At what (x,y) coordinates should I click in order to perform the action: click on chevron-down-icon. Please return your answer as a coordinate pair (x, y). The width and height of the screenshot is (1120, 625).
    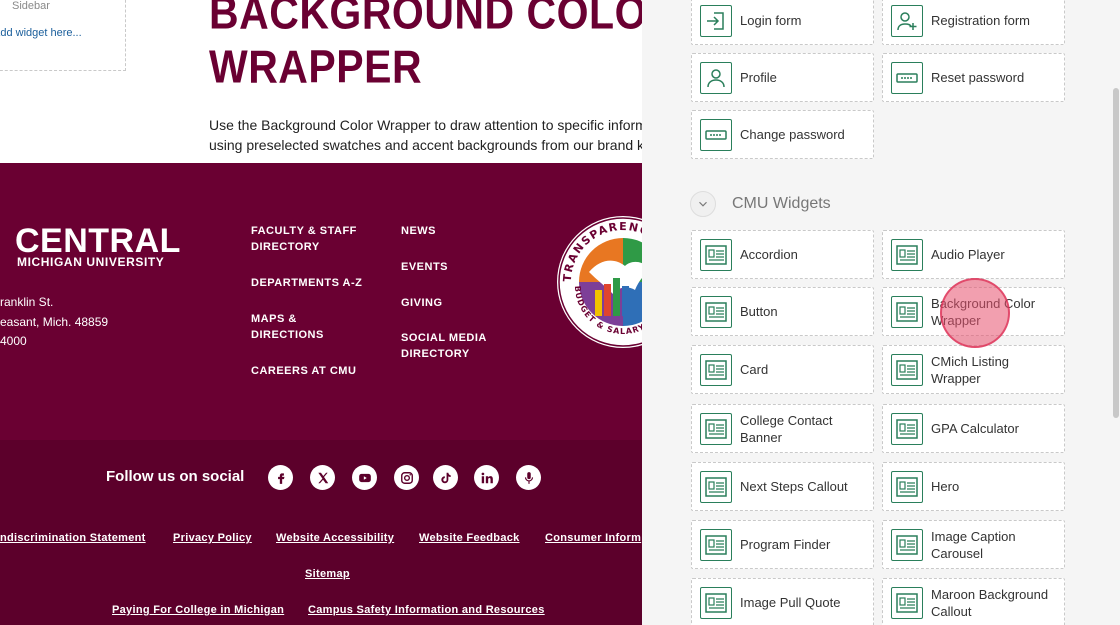
    Looking at the image, I should click on (703, 204).